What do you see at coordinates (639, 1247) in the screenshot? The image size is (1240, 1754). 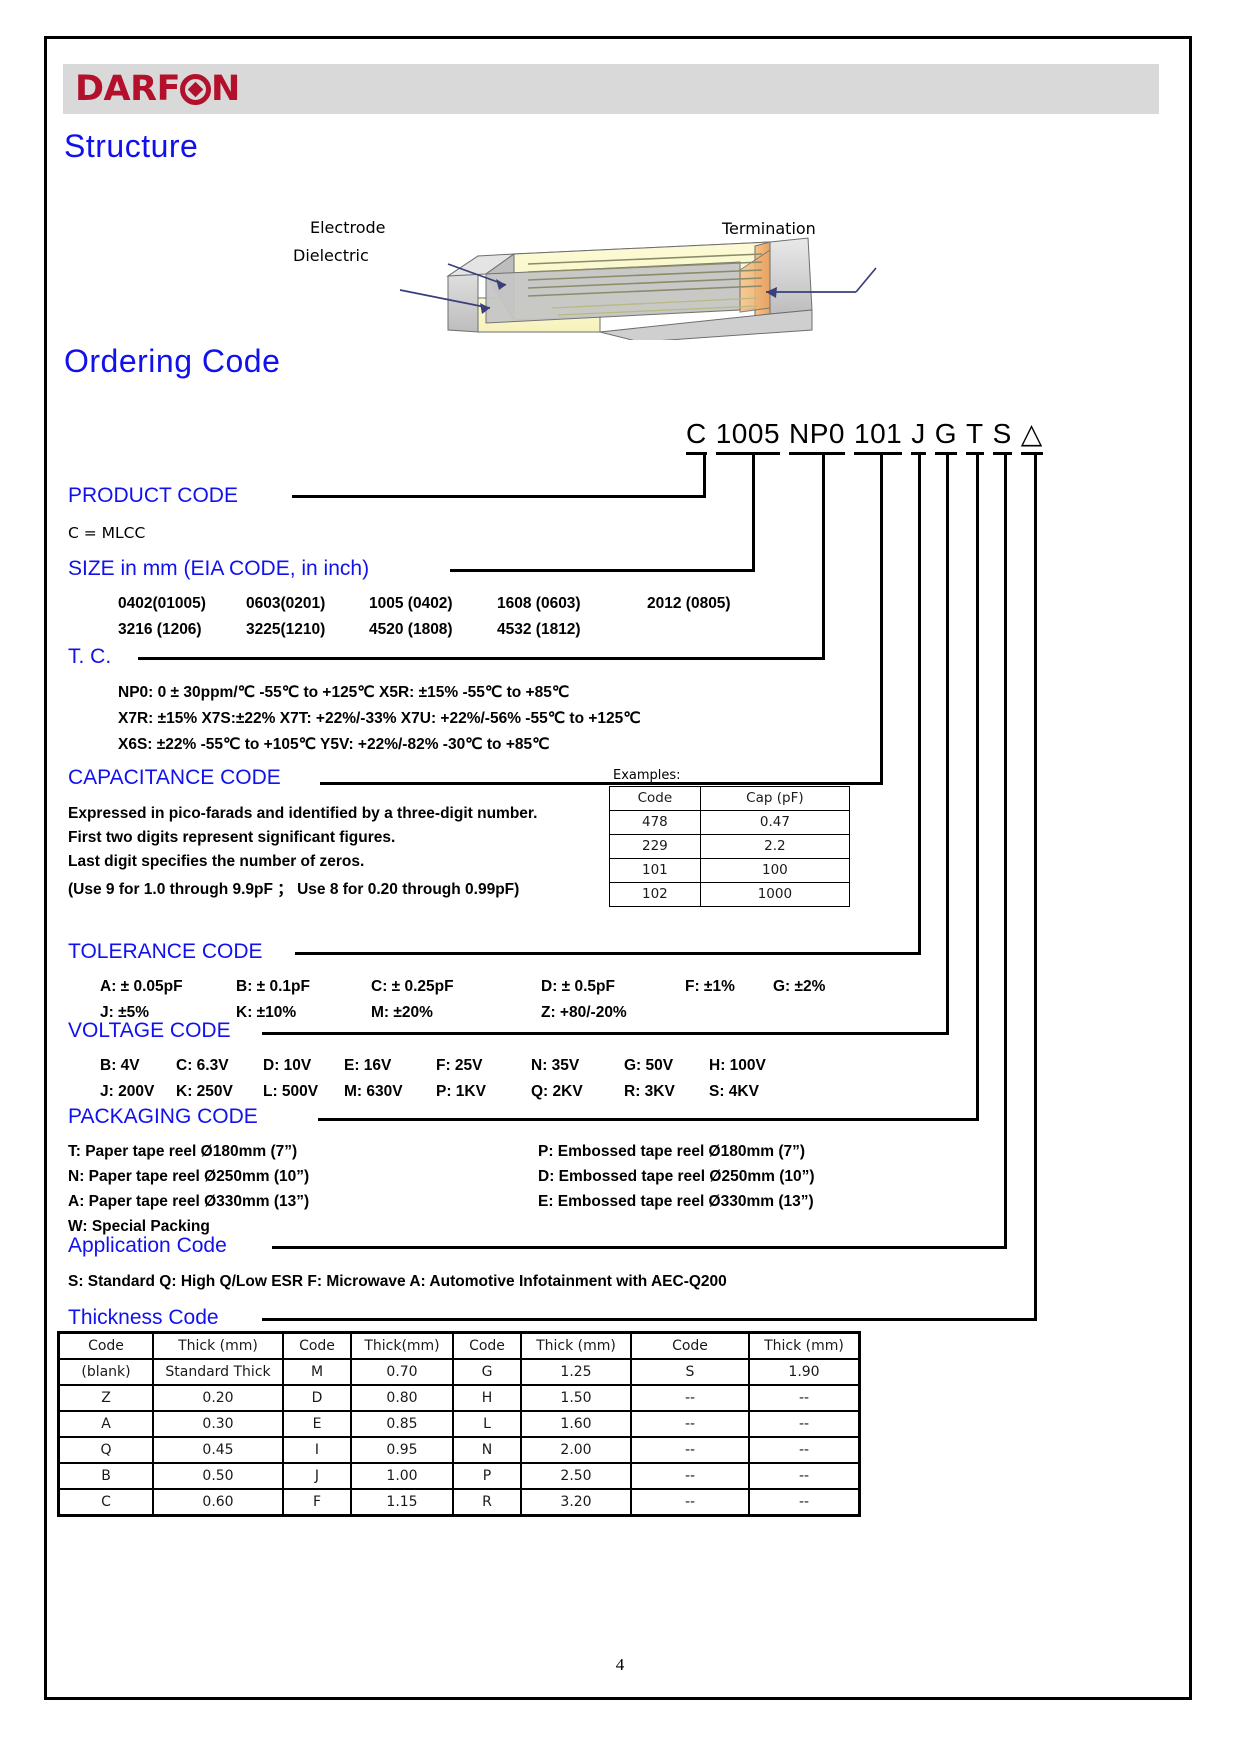 I see `leader-line-application-horizontal` at bounding box center [639, 1247].